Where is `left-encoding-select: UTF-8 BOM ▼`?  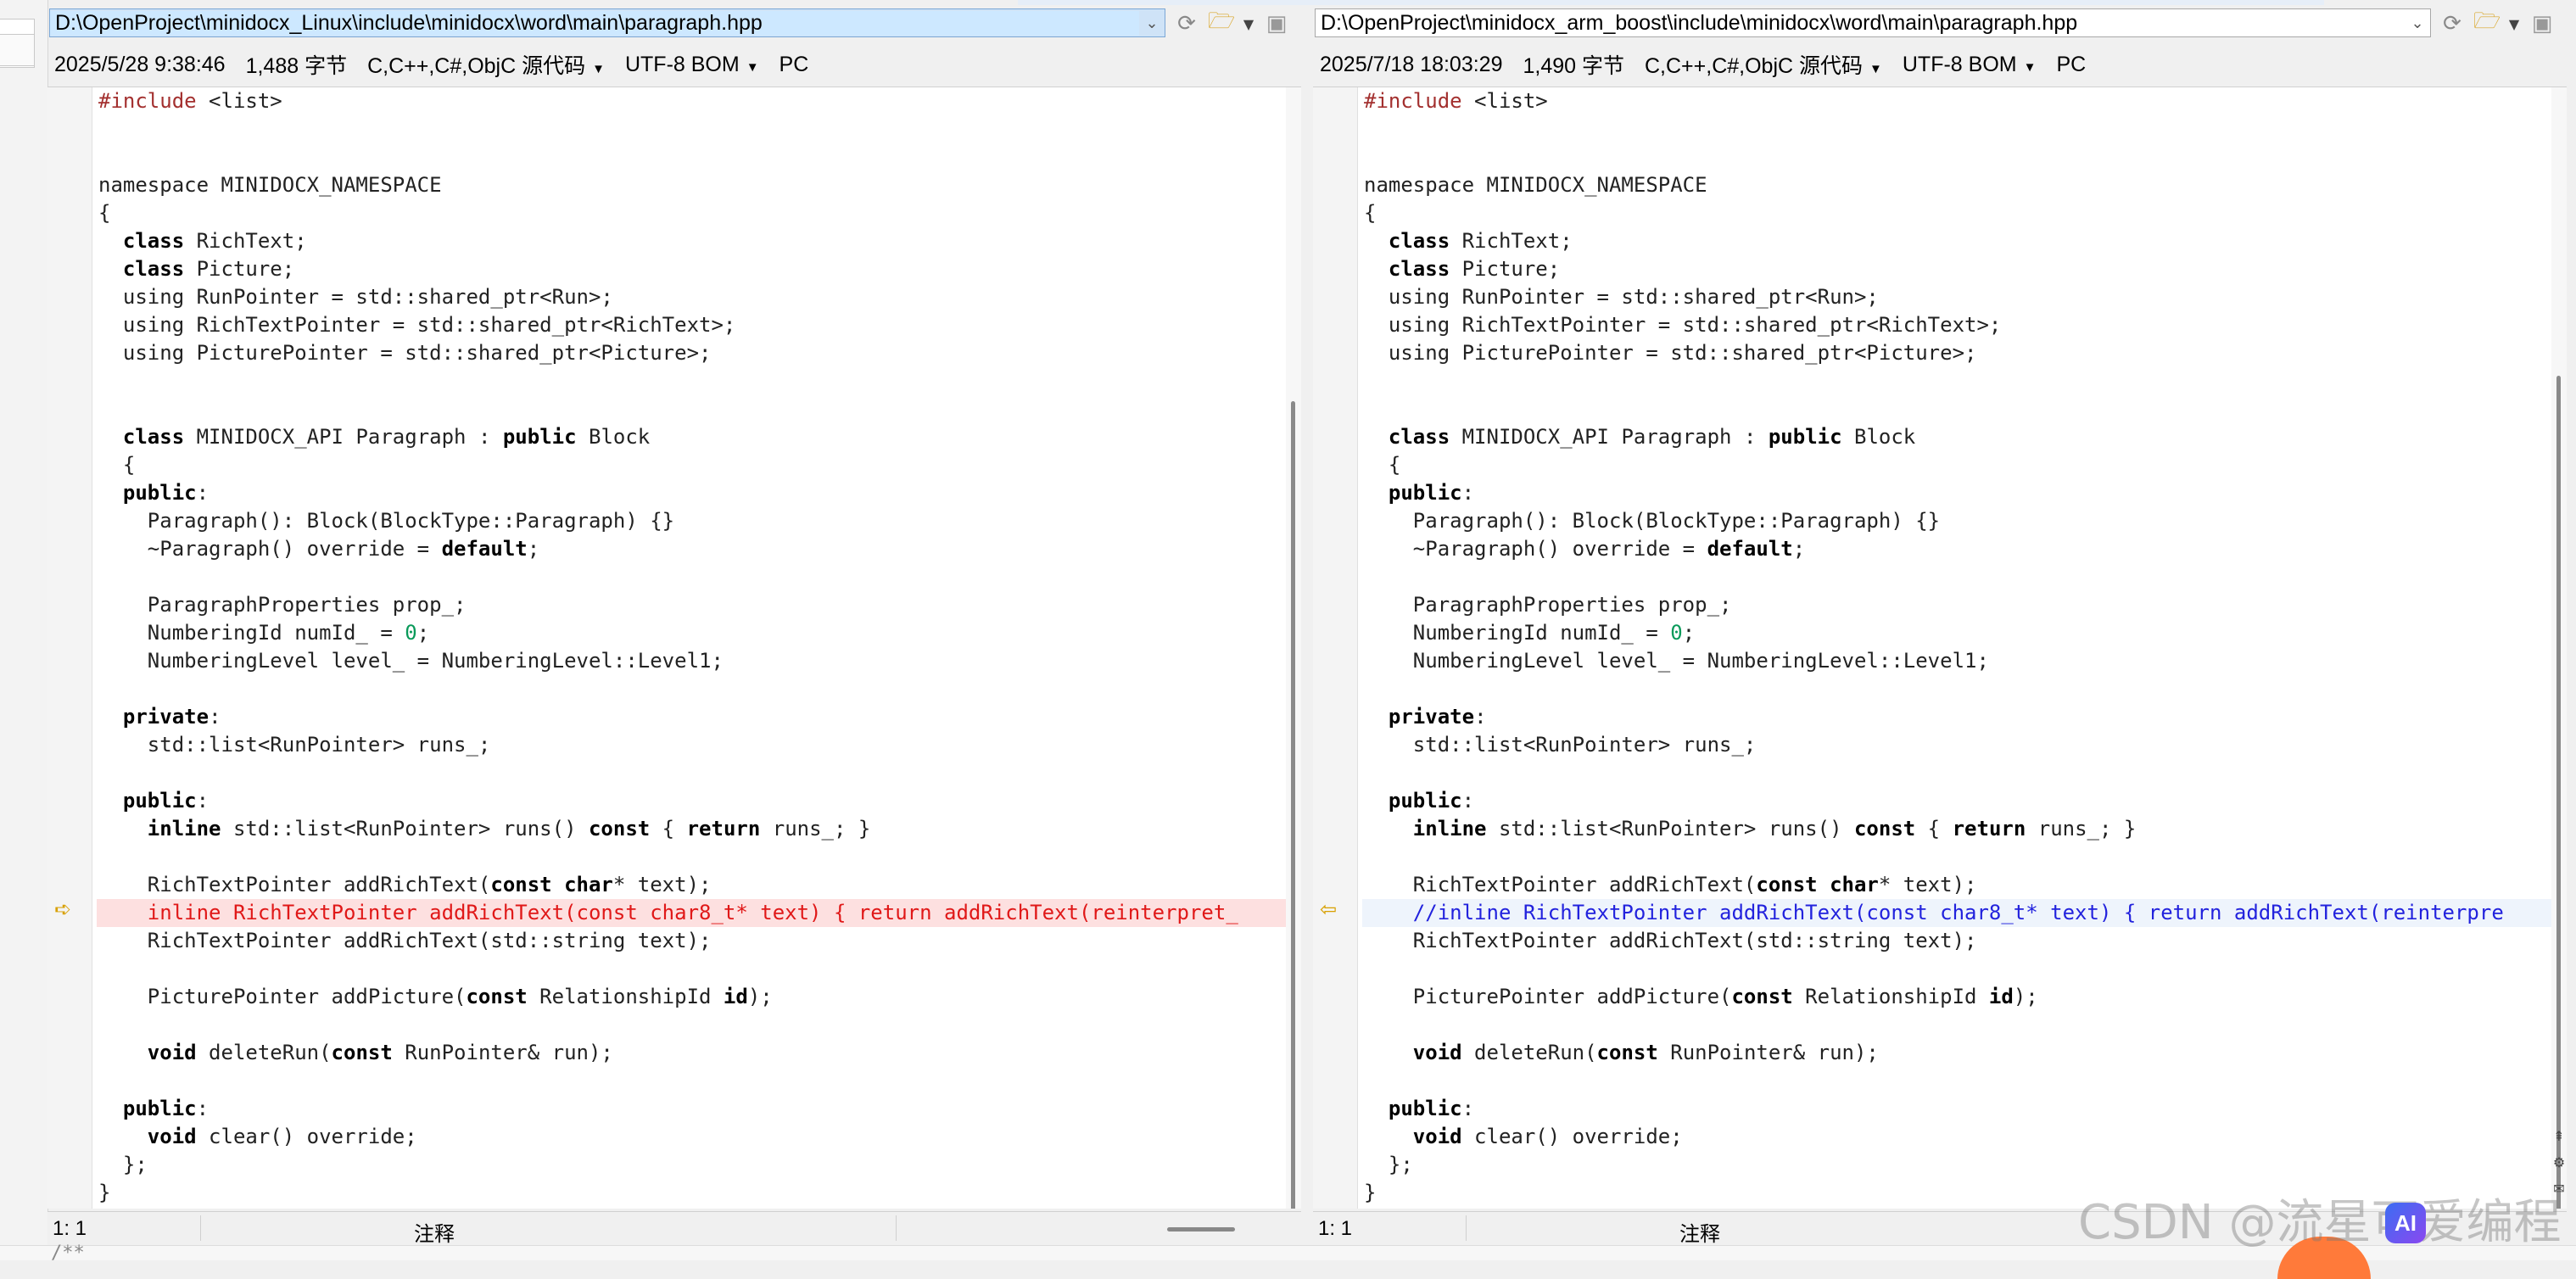
left-encoding-select: UTF-8 BOM ▼ is located at coordinates (692, 65).